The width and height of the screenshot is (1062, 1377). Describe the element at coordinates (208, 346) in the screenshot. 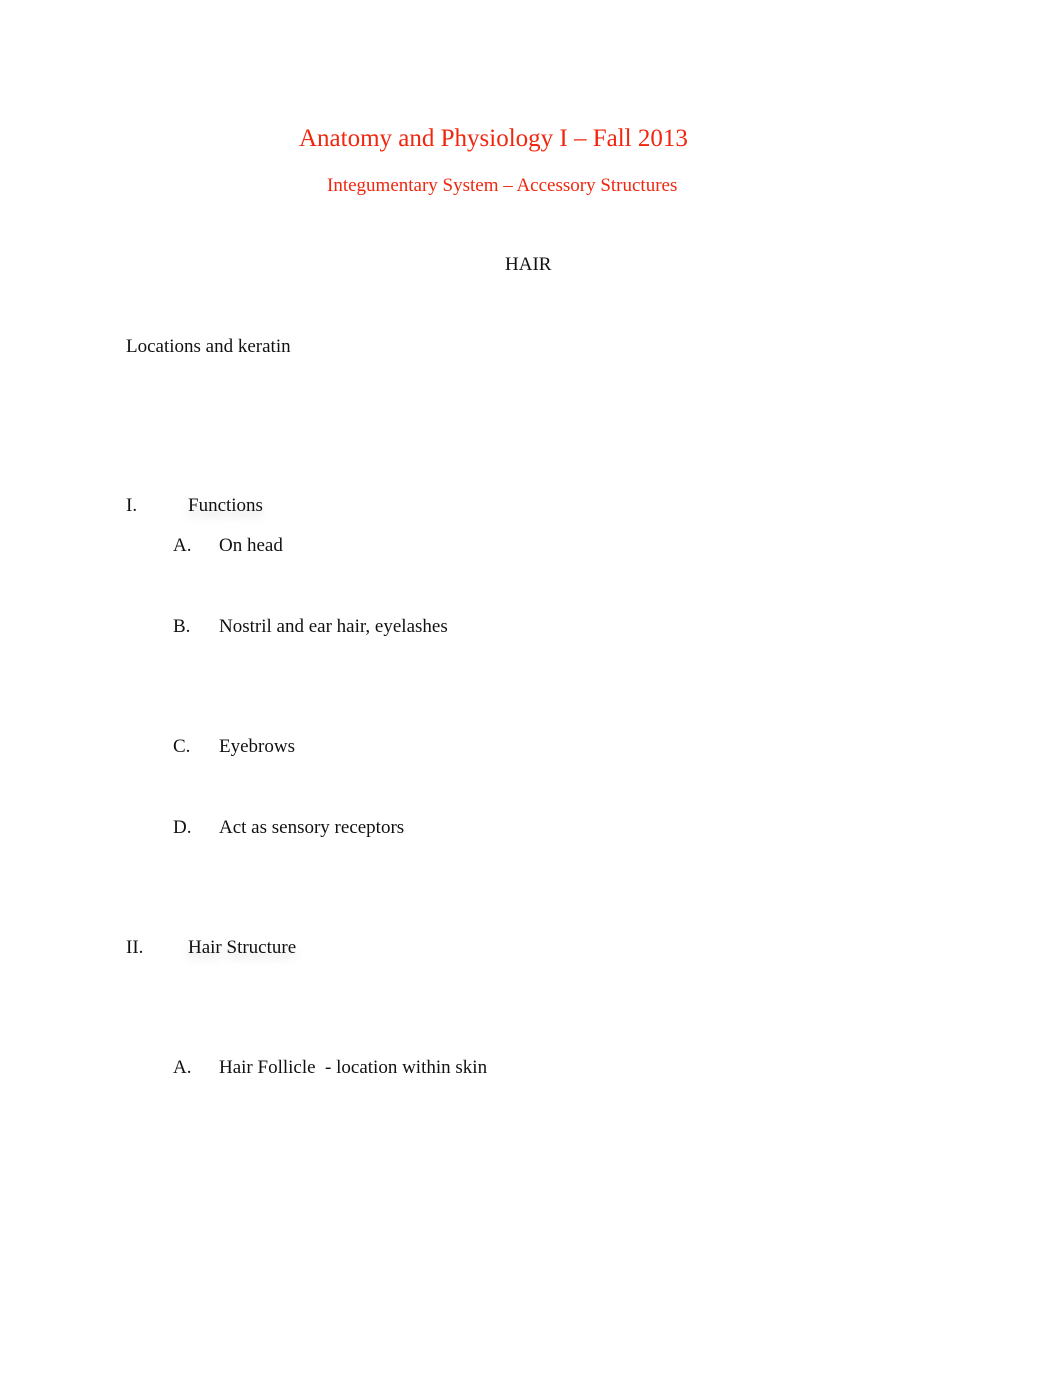

I see `intro-text: Locations and keratin` at that location.